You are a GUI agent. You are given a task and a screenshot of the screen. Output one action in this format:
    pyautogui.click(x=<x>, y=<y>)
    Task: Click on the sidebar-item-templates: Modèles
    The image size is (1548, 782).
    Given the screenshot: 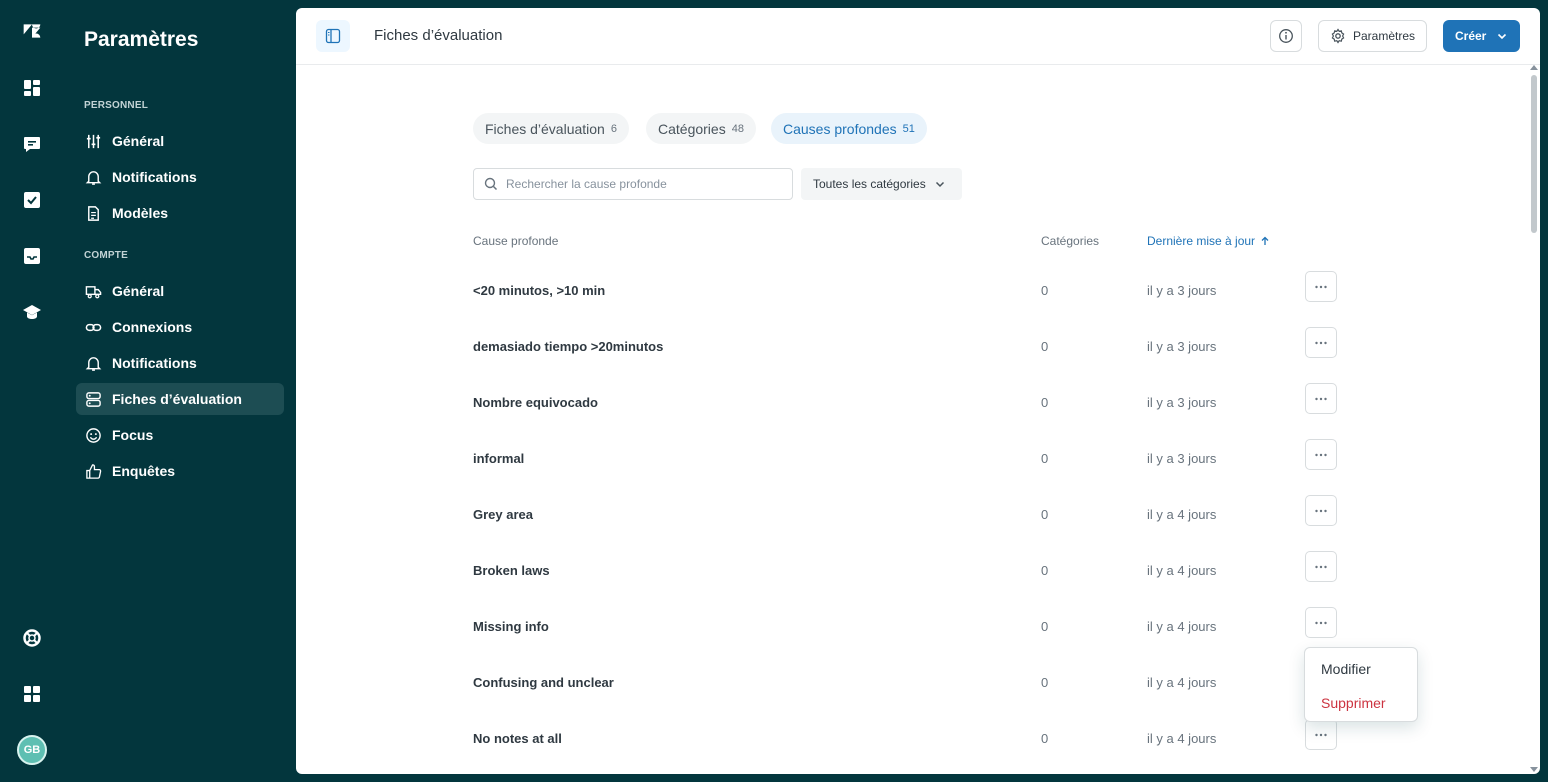 What is the action you would take?
    pyautogui.click(x=180, y=213)
    